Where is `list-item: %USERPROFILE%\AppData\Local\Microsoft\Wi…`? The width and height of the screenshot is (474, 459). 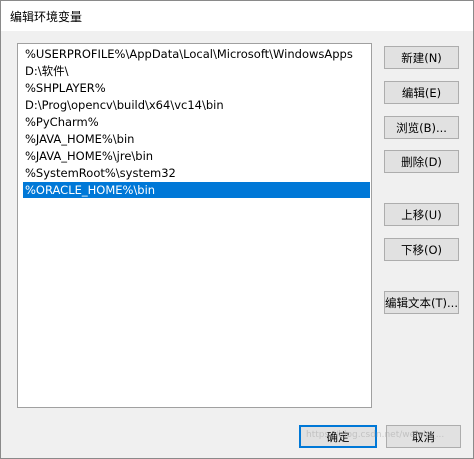 list-item: %USERPROFILE%\AppData\Local\Microsoft\Wi… is located at coordinates (196, 54).